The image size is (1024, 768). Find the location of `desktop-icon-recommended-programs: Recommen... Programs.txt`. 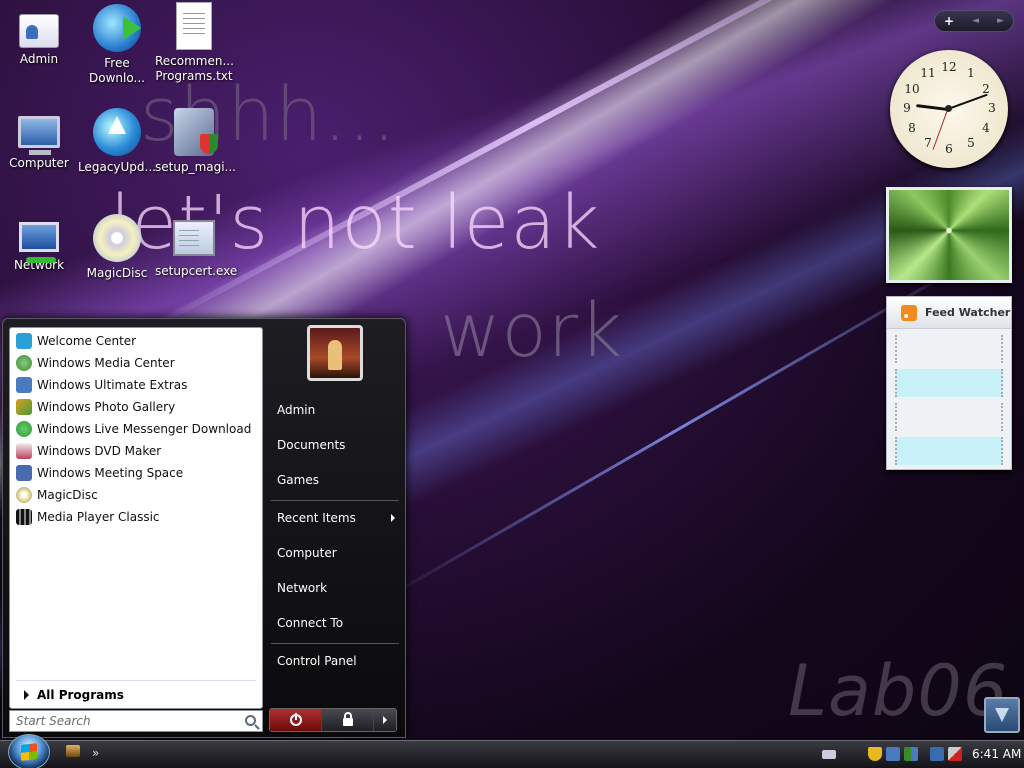

desktop-icon-recommended-programs: Recommen... Programs.txt is located at coordinates (194, 43).